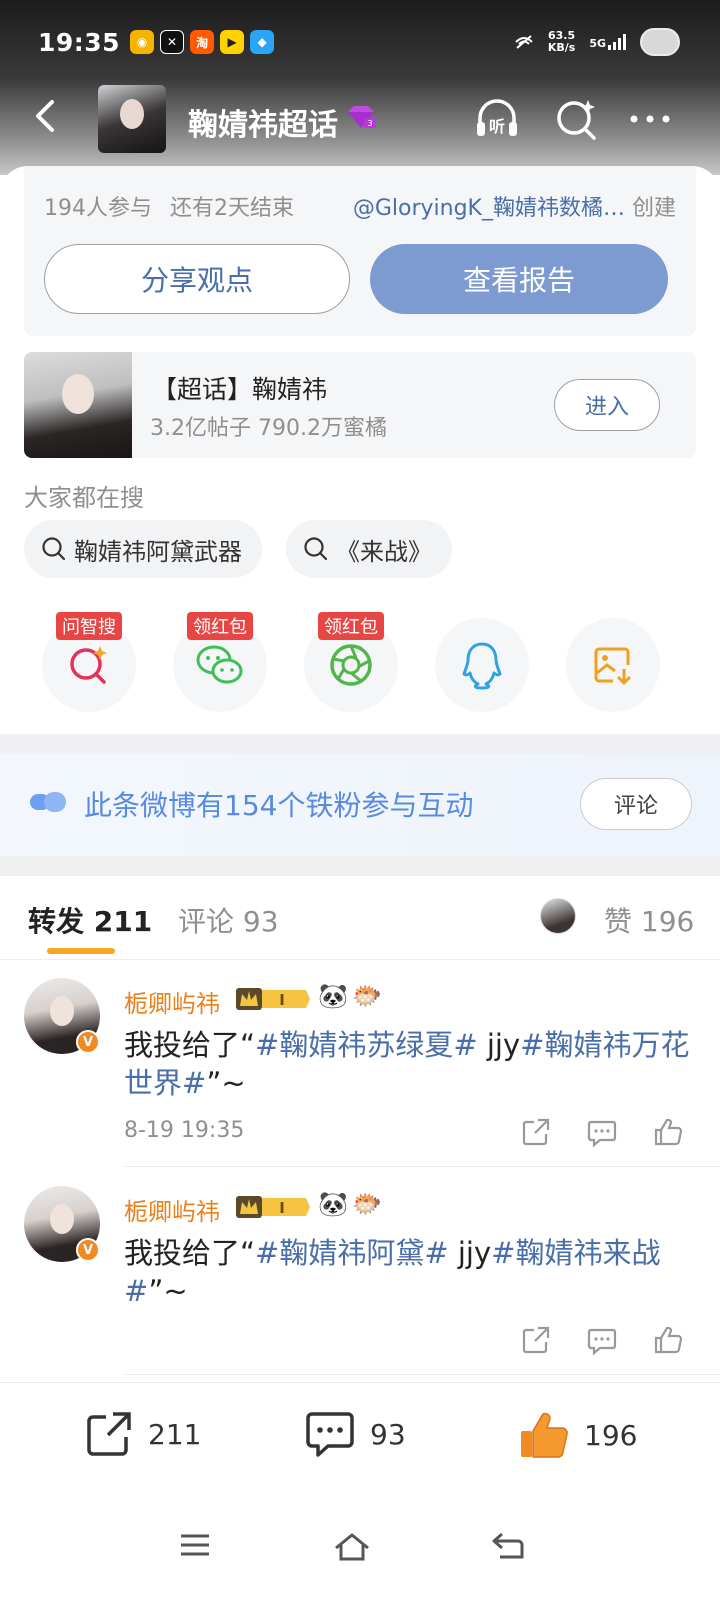 The height and width of the screenshot is (1608, 720). I want to click on created-label: 创建, so click(653, 208).